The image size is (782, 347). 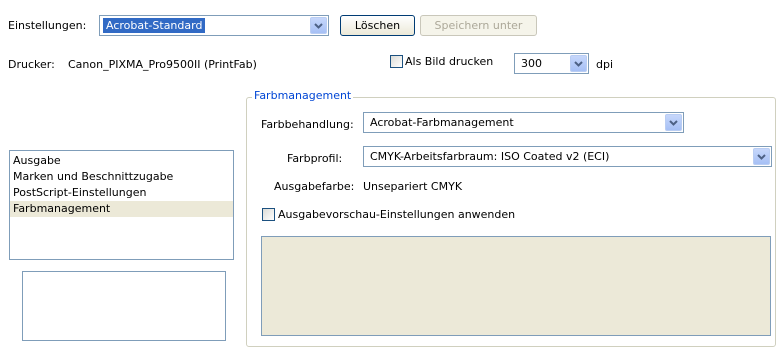 What do you see at coordinates (523, 122) in the screenshot?
I see `color-handling-dropdown: Acrobat-Farbmanagement` at bounding box center [523, 122].